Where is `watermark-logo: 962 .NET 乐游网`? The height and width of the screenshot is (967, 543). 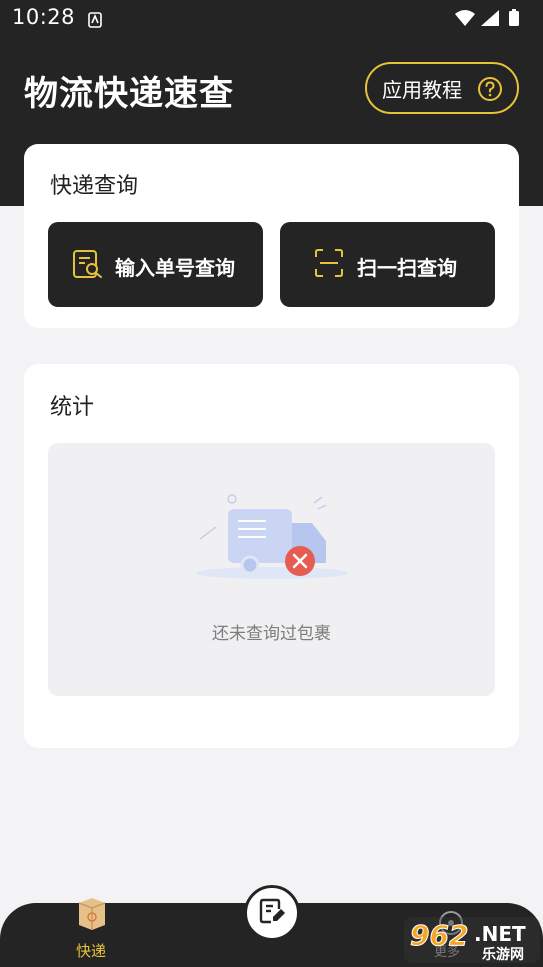
watermark-logo: 962 .NET 乐游网 is located at coordinates (473, 939).